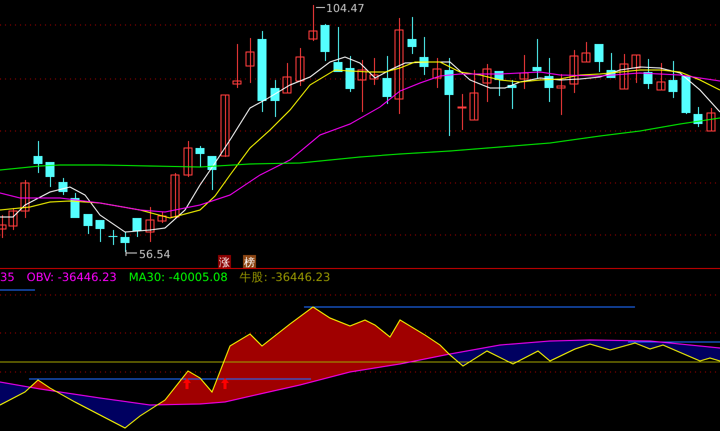  Describe the element at coordinates (224, 261) in the screenshot. I see `badge: 涨` at that location.